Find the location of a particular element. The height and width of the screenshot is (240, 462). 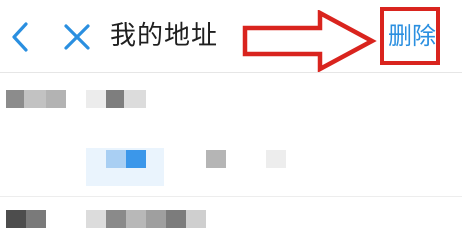

delete-button: 删除 is located at coordinates (412, 36).